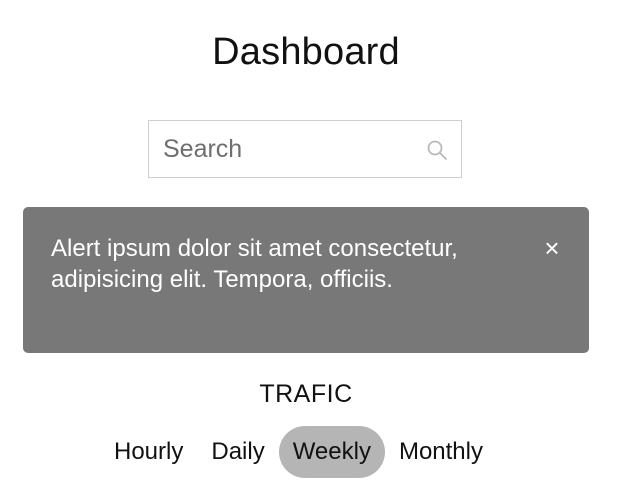  I want to click on search-icon, so click(437, 150).